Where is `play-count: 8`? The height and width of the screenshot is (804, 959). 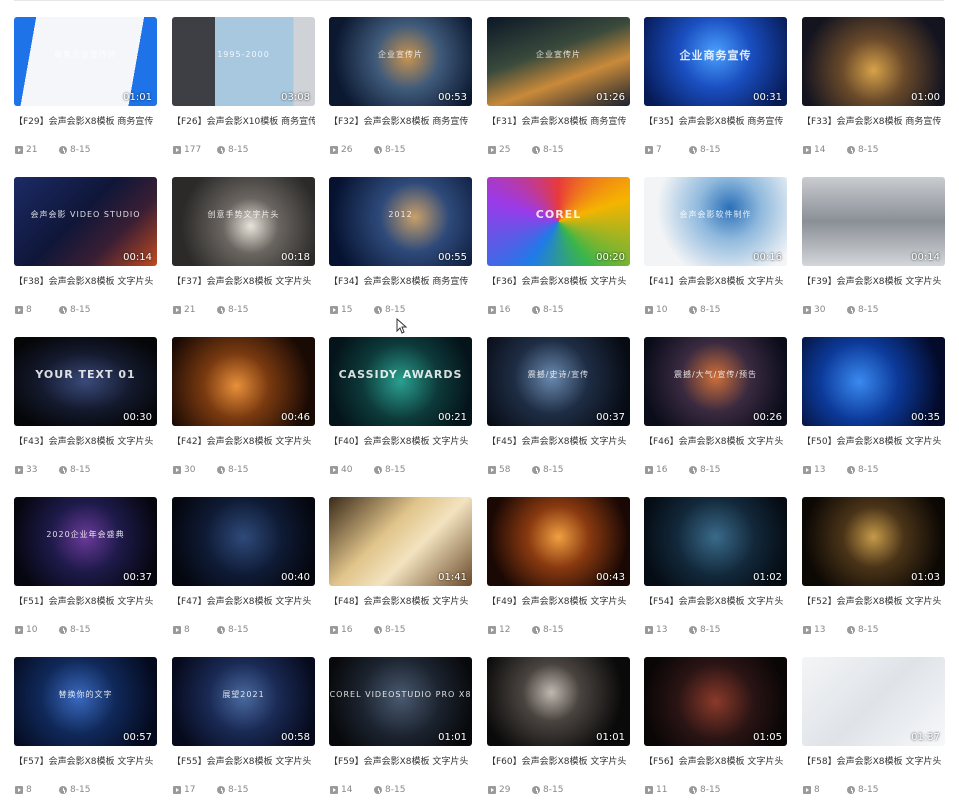
play-count: 8 is located at coordinates (29, 790).